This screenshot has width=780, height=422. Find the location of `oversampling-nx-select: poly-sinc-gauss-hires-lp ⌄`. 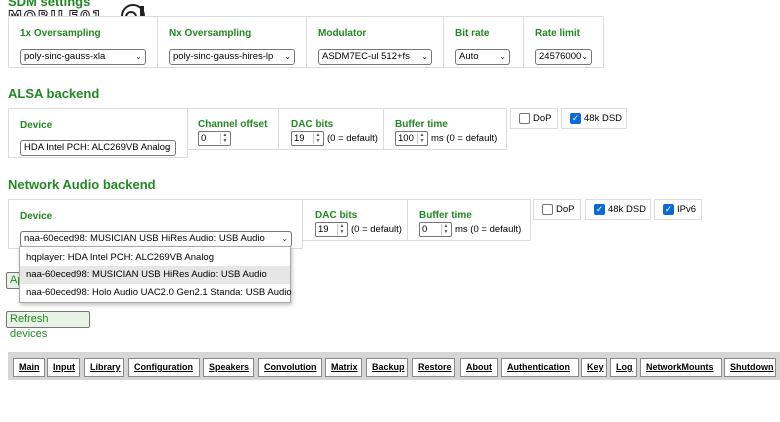

oversampling-nx-select: poly-sinc-gauss-hires-lp ⌄ is located at coordinates (232, 57).